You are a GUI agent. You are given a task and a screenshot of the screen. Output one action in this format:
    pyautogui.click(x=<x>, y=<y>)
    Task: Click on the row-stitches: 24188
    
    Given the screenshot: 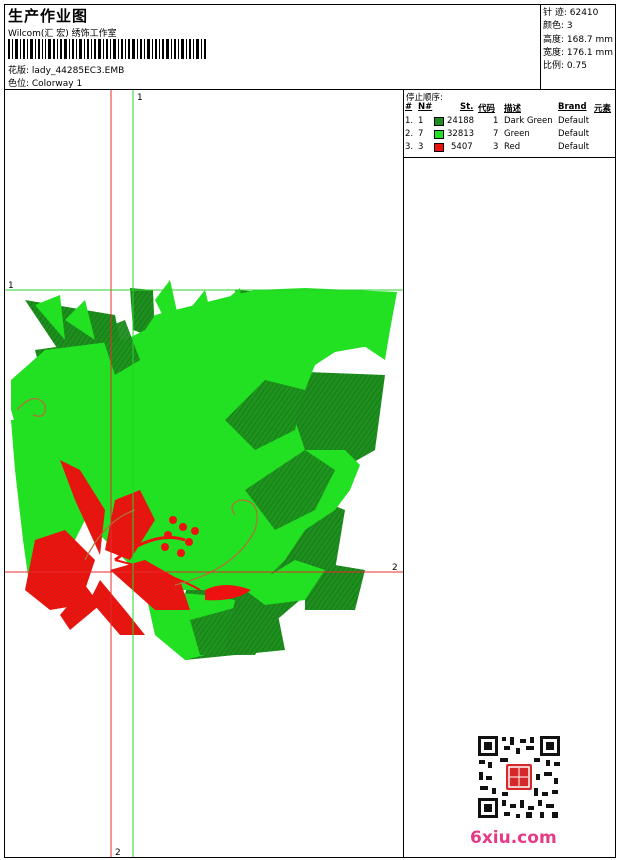 What is the action you would take?
    pyautogui.click(x=461, y=121)
    